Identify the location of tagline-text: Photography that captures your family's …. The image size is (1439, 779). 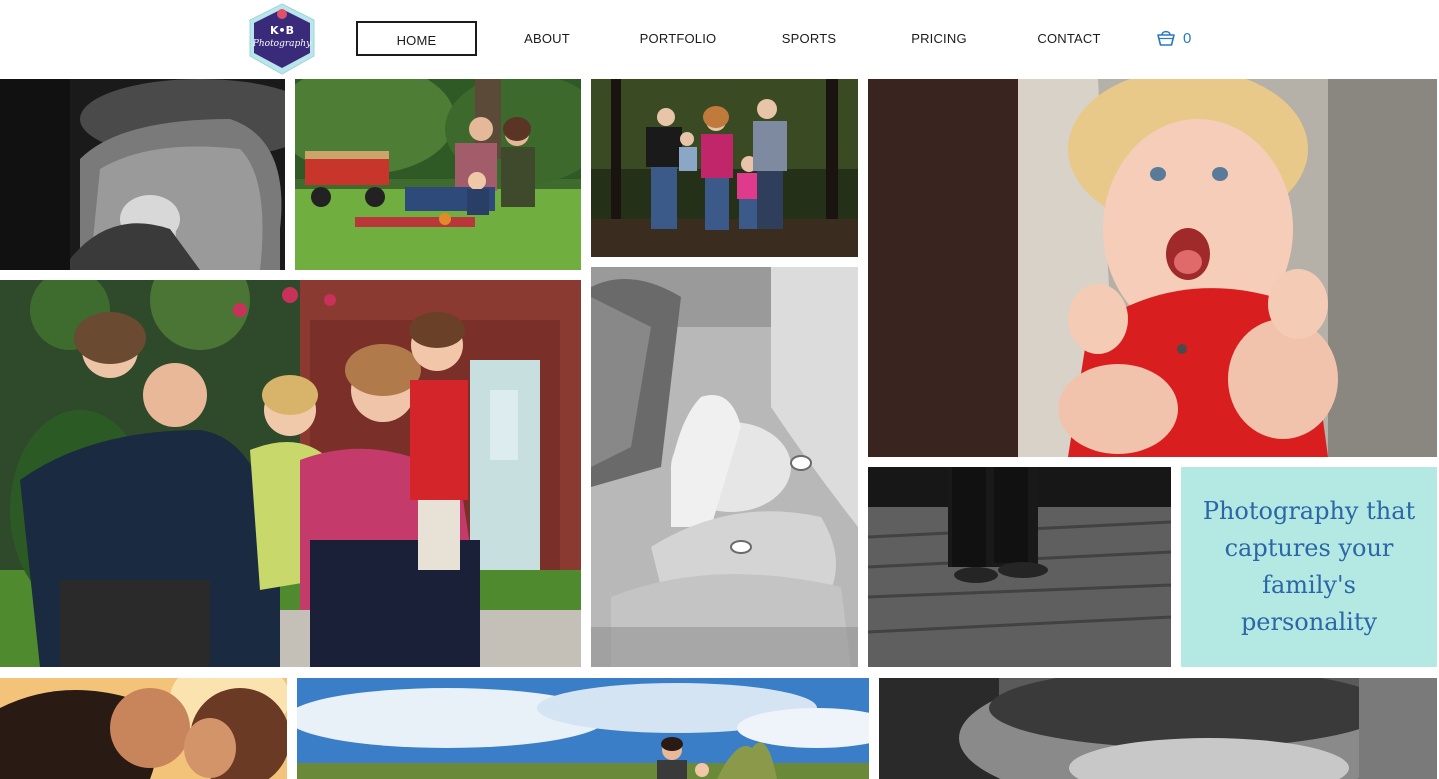
(1309, 566).